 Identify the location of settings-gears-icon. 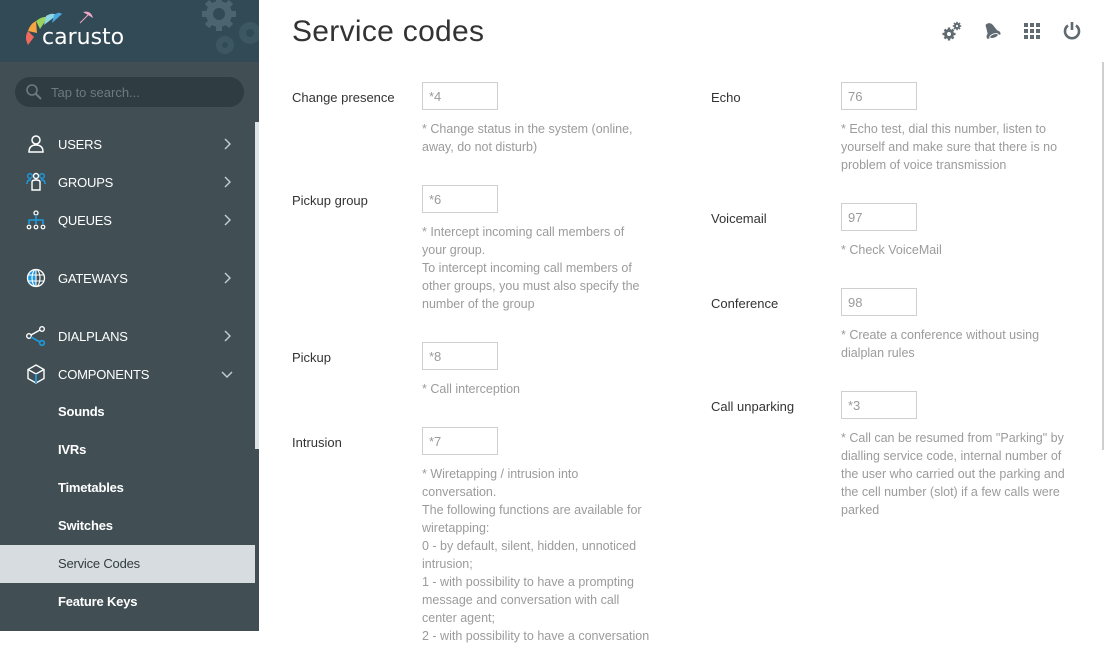
(952, 31).